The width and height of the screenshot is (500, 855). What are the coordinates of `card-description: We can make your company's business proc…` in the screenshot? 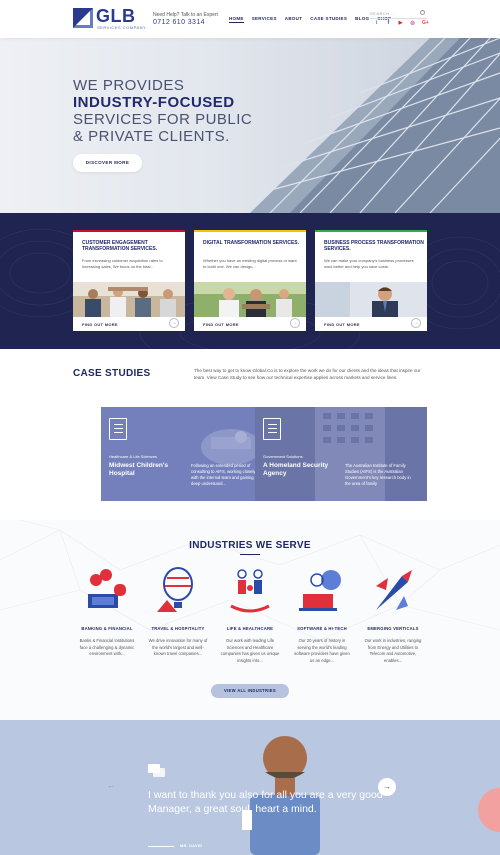 It's located at (369, 263).